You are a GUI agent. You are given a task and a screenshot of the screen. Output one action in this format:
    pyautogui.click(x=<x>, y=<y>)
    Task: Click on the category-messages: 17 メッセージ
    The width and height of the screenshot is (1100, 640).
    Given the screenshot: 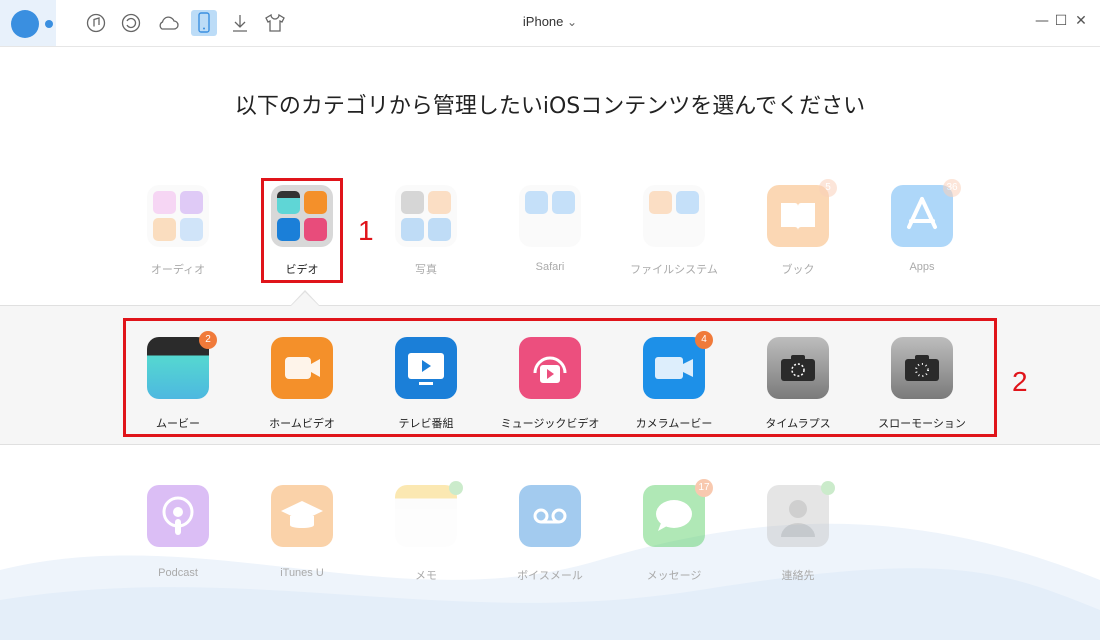 What is the action you would take?
    pyautogui.click(x=674, y=531)
    